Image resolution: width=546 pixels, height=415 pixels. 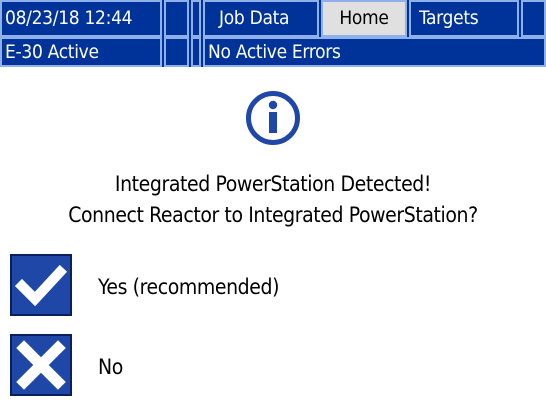 What do you see at coordinates (188, 287) in the screenshot?
I see `yes-option-label: Yes (recommended)` at bounding box center [188, 287].